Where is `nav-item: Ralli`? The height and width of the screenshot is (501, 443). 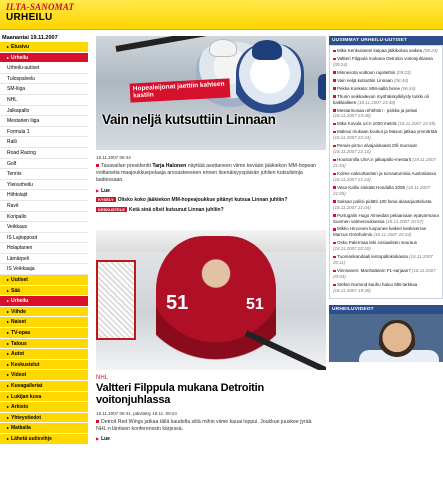 nav-item: Ralli is located at coordinates (44, 142).